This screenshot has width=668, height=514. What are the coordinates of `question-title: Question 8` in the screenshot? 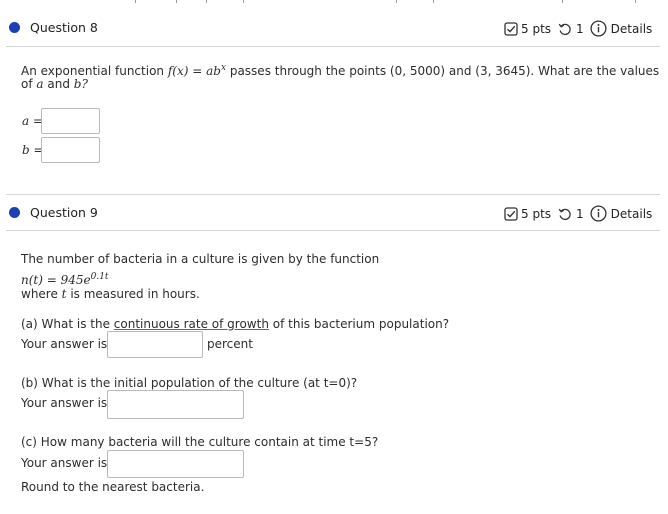 It's located at (64, 27).